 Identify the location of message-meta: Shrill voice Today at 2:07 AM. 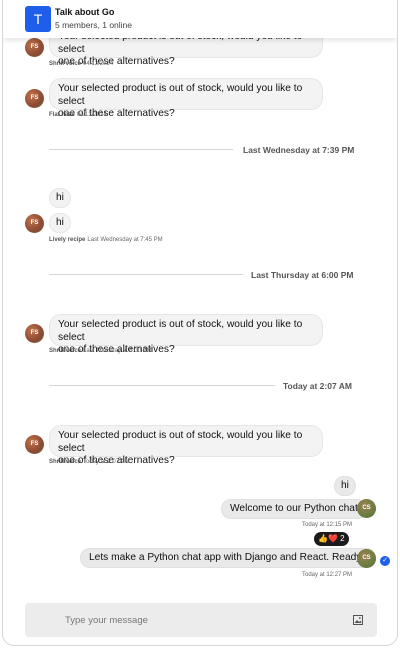
(89, 462).